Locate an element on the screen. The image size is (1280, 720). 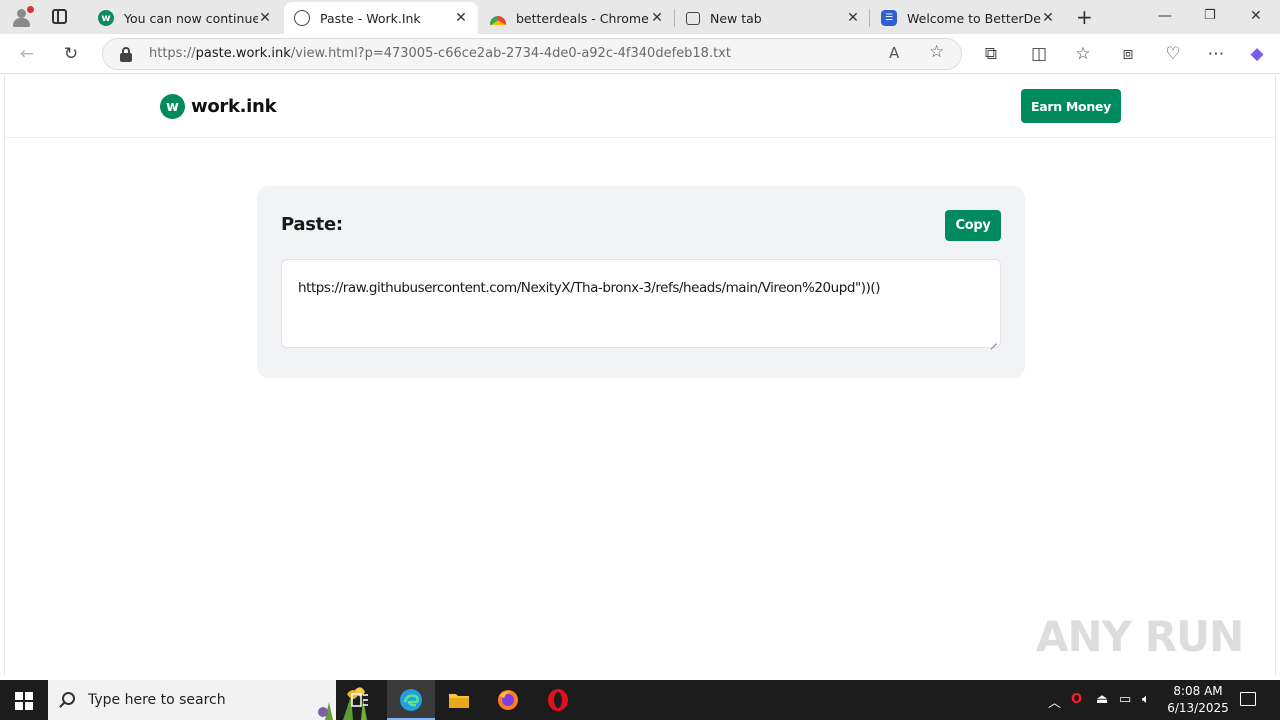
site-logo: w work.ink is located at coordinates (218, 106).